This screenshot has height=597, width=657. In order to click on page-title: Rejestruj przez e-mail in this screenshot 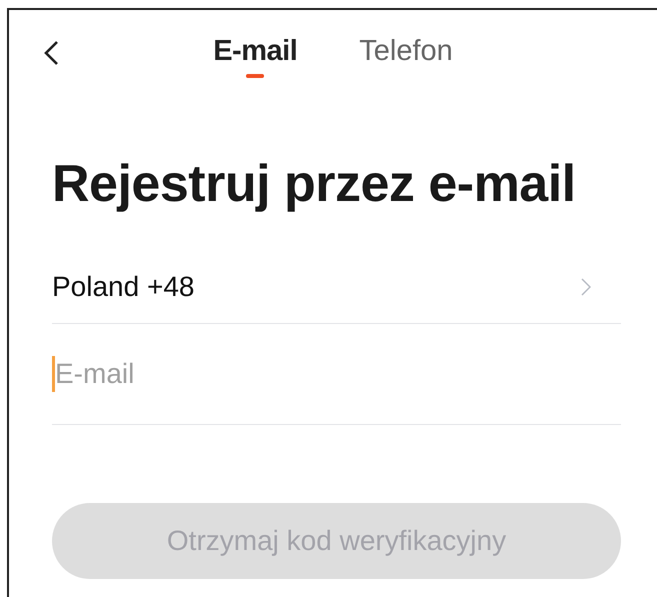, I will do `click(314, 184)`.